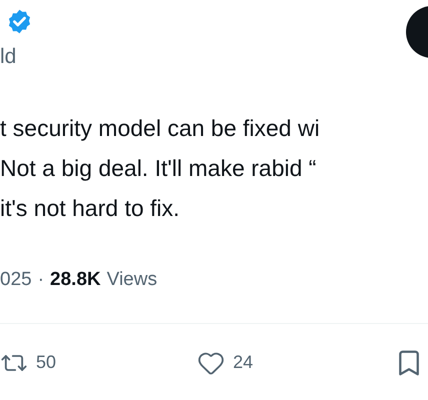 This screenshot has height=400, width=428. What do you see at coordinates (16, 280) in the screenshot?
I see `tweet-date: 025` at bounding box center [16, 280].